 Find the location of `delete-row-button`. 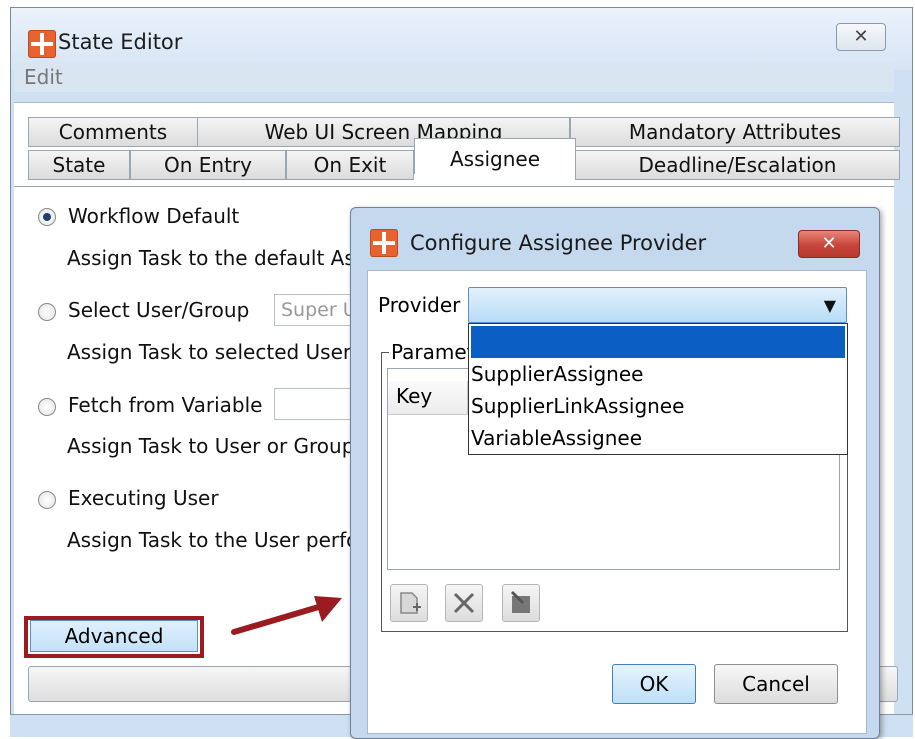

delete-row-button is located at coordinates (464, 603).